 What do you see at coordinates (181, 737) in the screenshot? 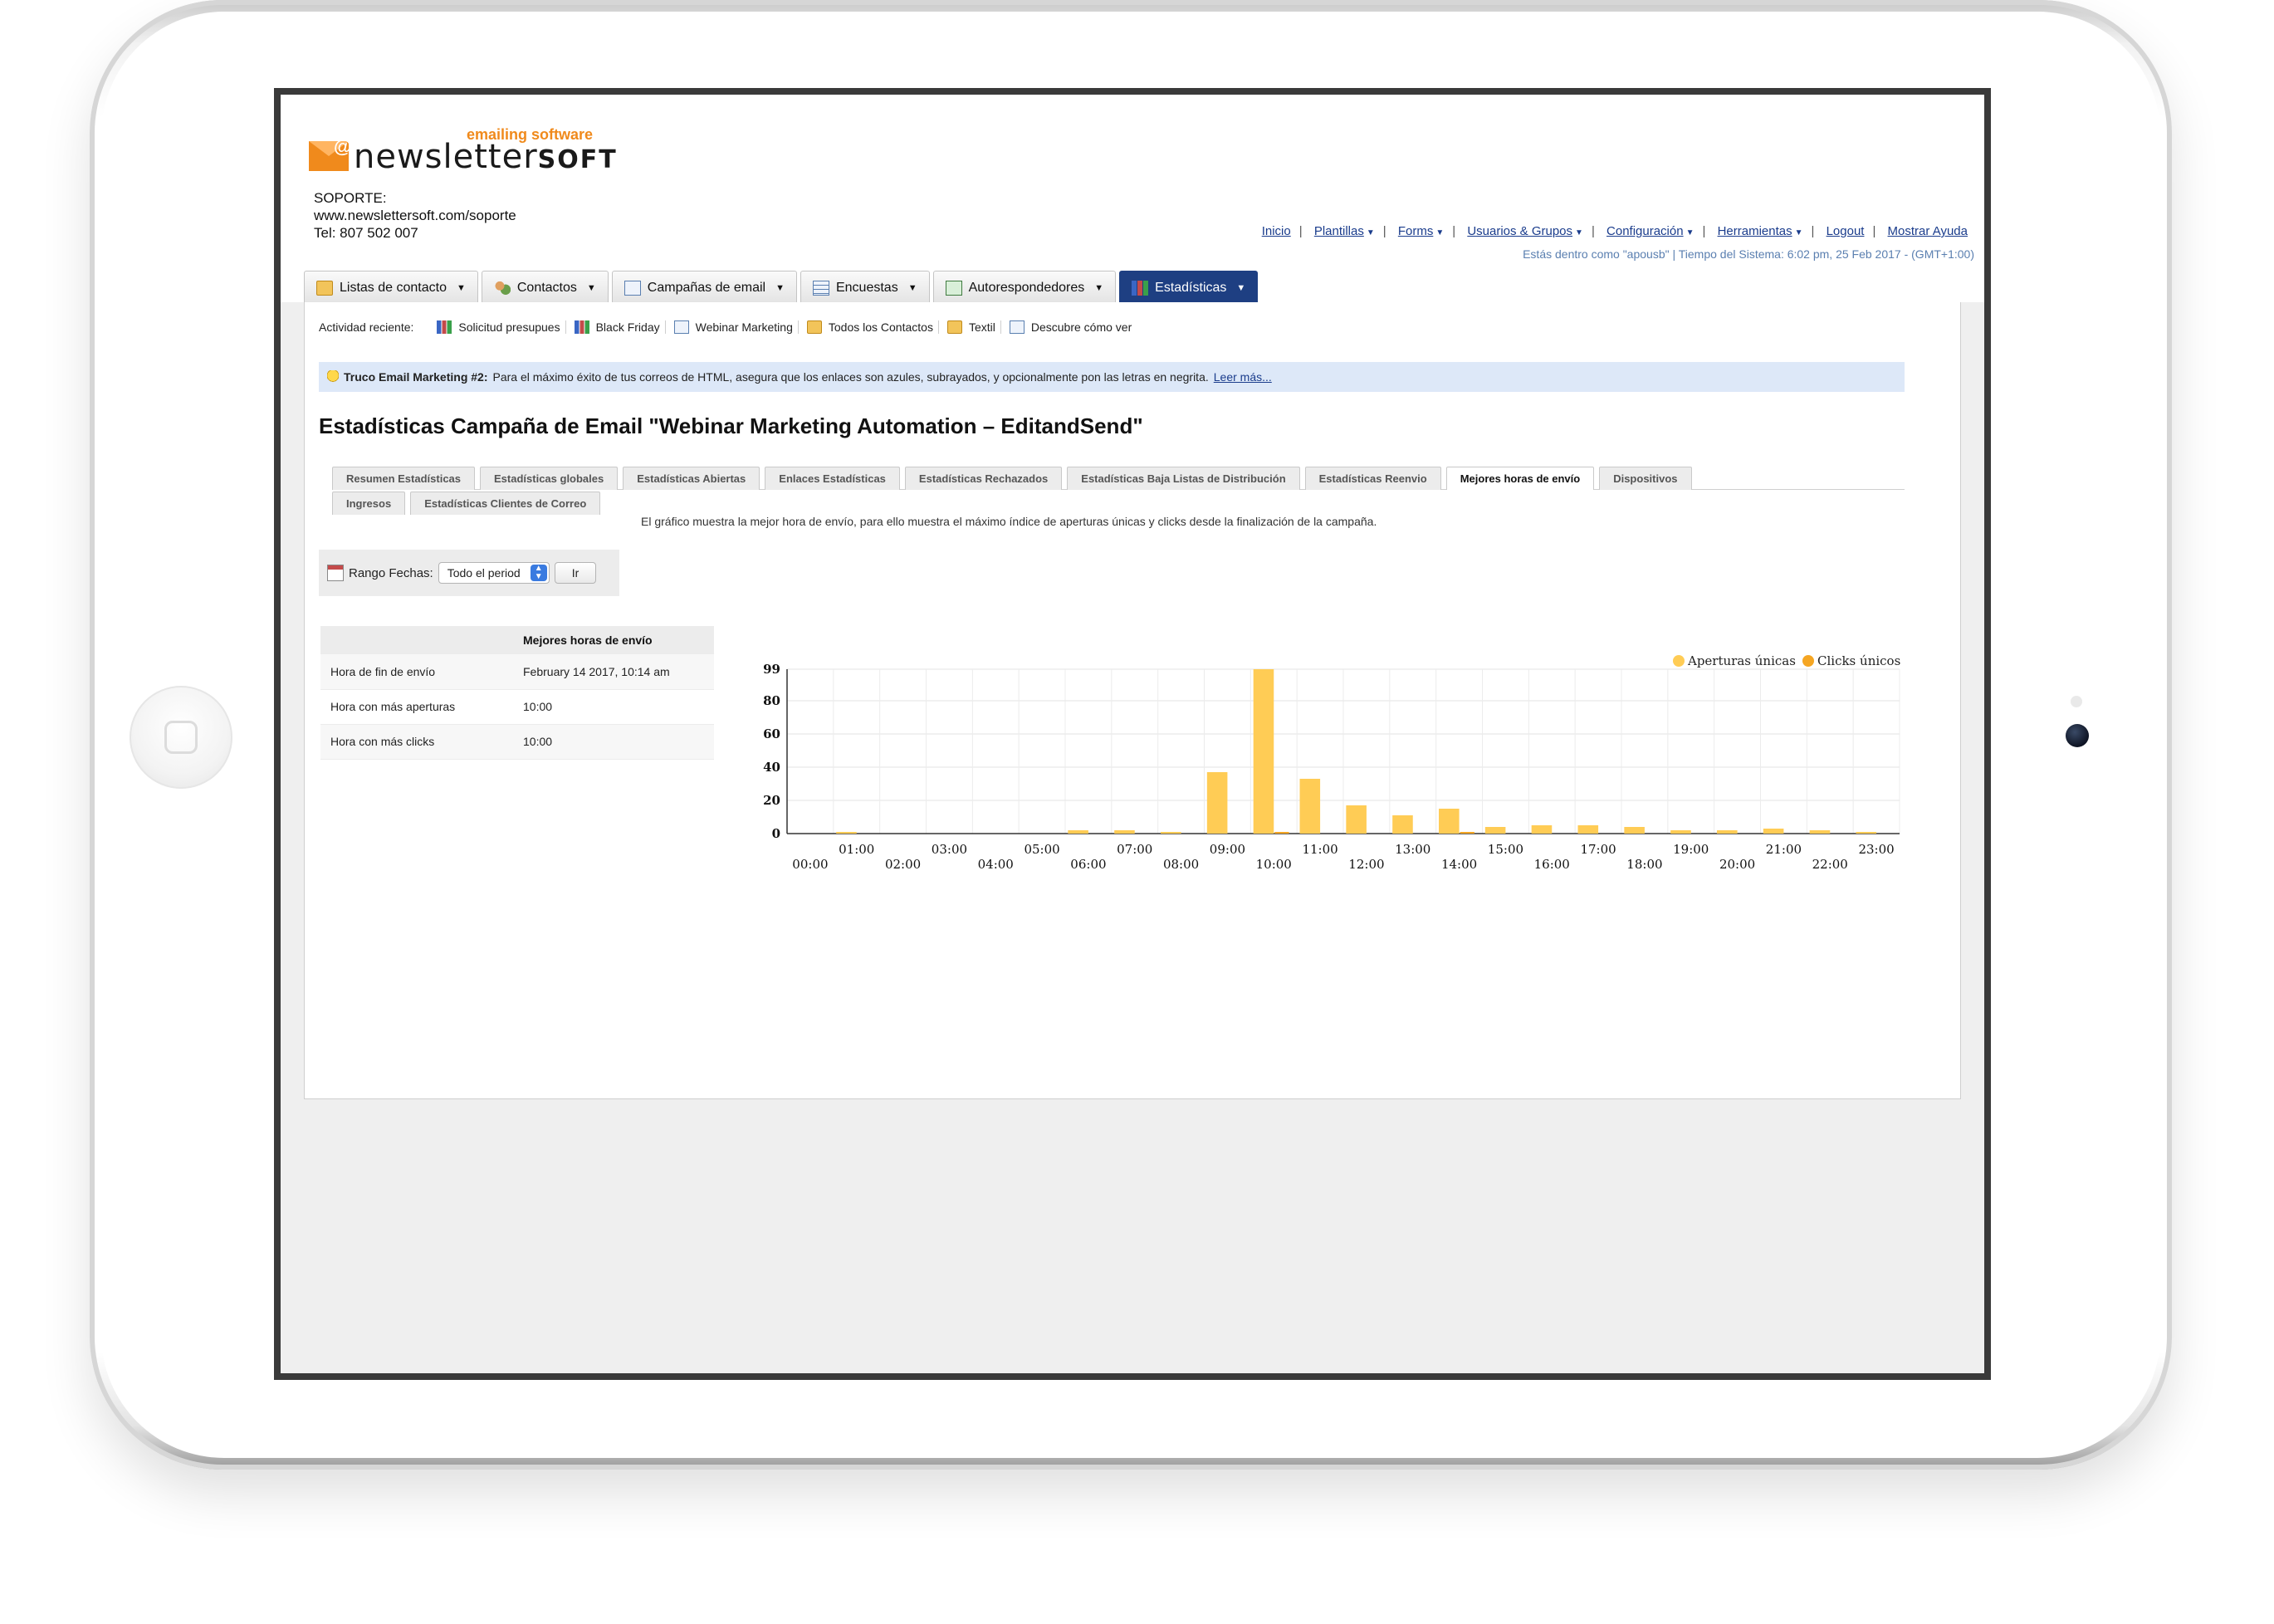
I see `home-button` at bounding box center [181, 737].